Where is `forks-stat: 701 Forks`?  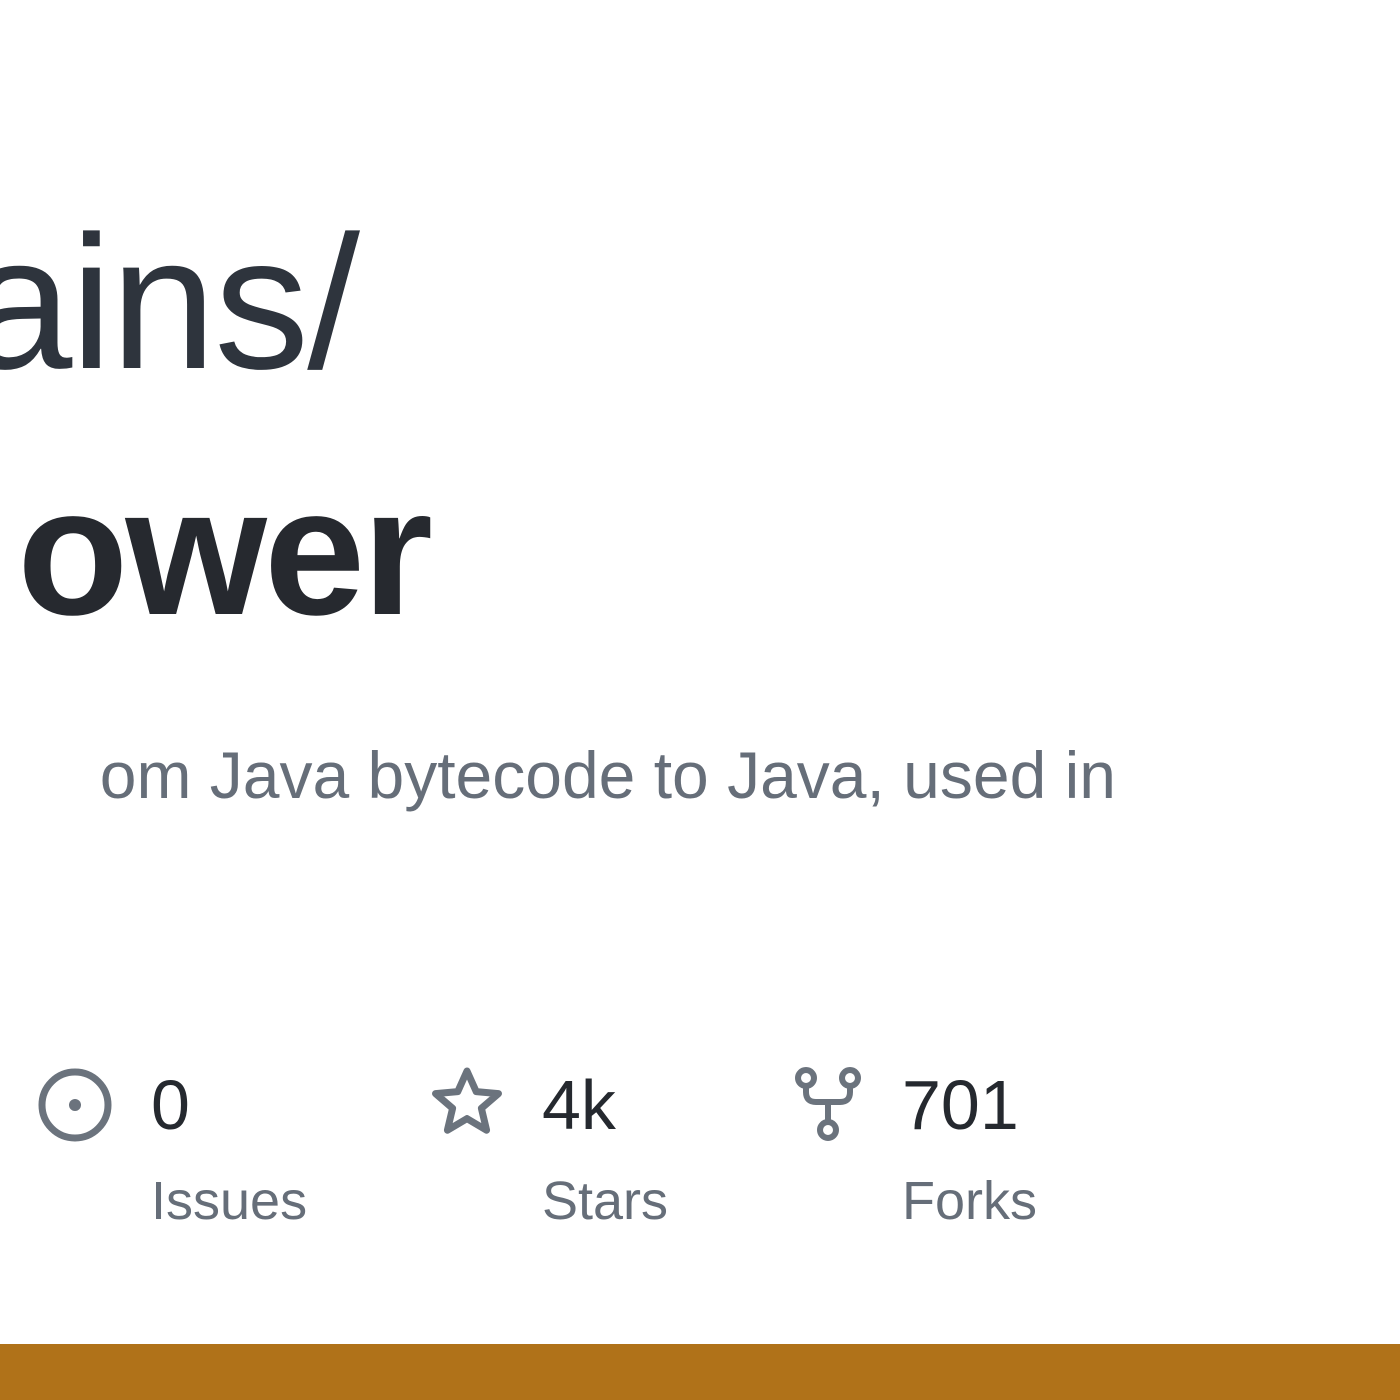 forks-stat: 701 Forks is located at coordinates (945, 1156).